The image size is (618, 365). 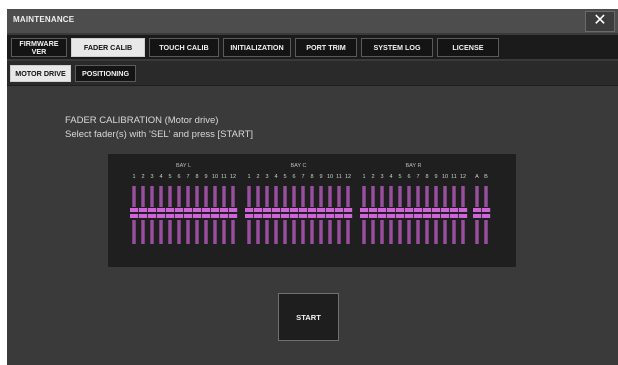 I want to click on subtab-motor-drive: MOTOR DRIVE, so click(x=40, y=73).